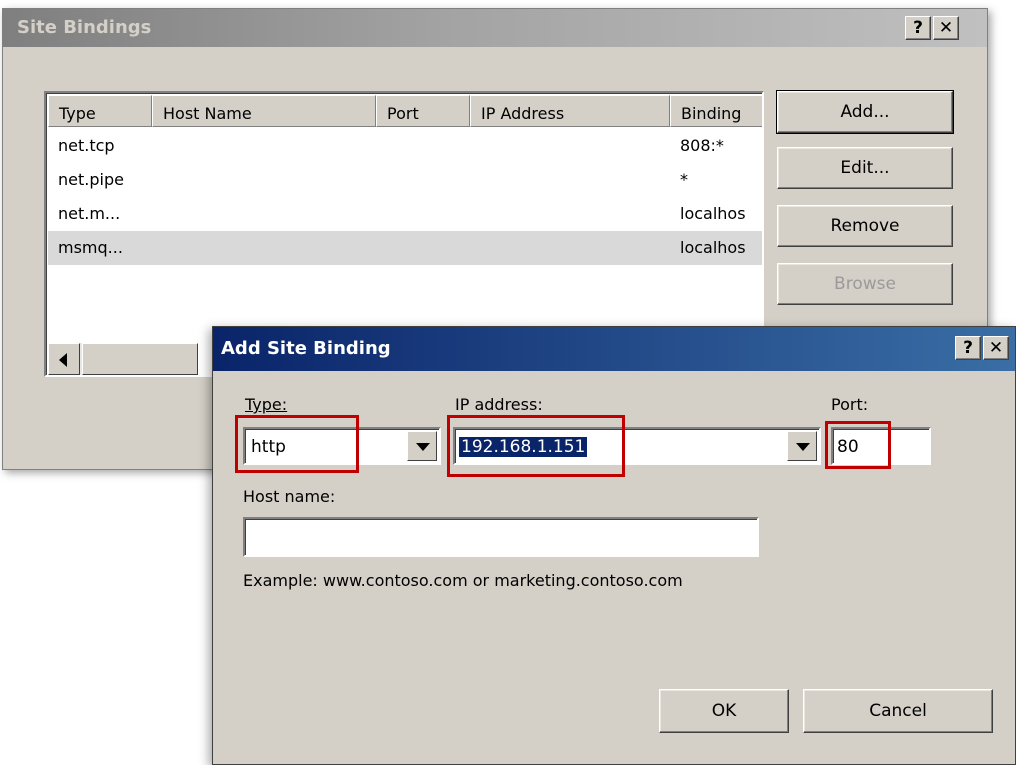 This screenshot has width=1016, height=765. I want to click on column-header-ip-address: IP Address, so click(570, 111).